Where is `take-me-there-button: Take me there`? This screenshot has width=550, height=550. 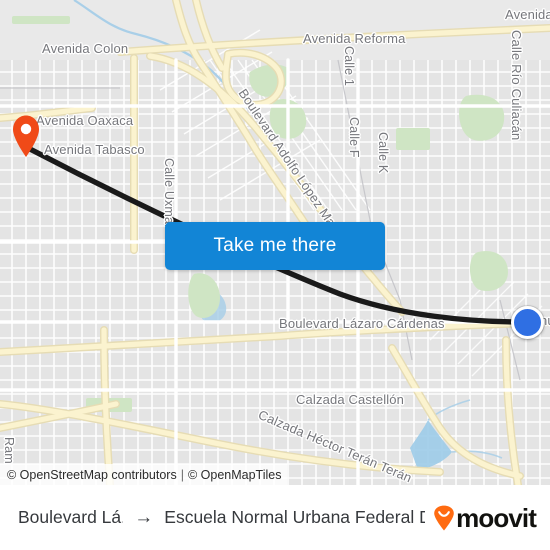
take-me-there-button: Take me there is located at coordinates (275, 246).